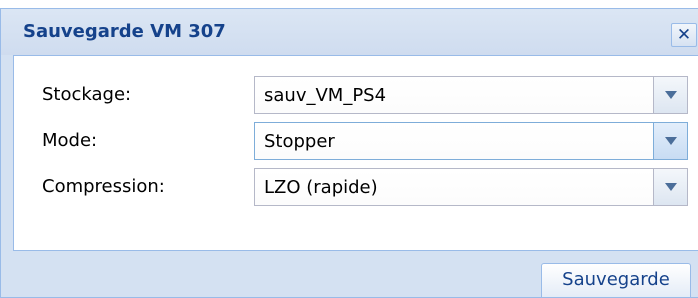 Image resolution: width=698 pixels, height=298 pixels. Describe the element at coordinates (87, 94) in the screenshot. I see `storage-label: Stockage:` at that location.